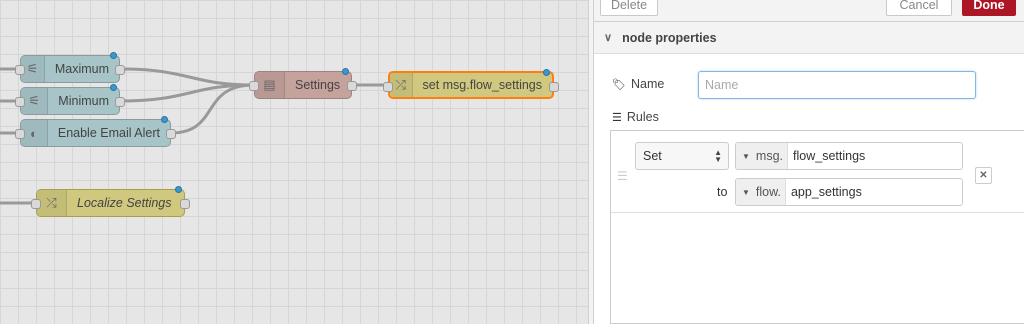  I want to click on name-label-text: Name, so click(647, 84).